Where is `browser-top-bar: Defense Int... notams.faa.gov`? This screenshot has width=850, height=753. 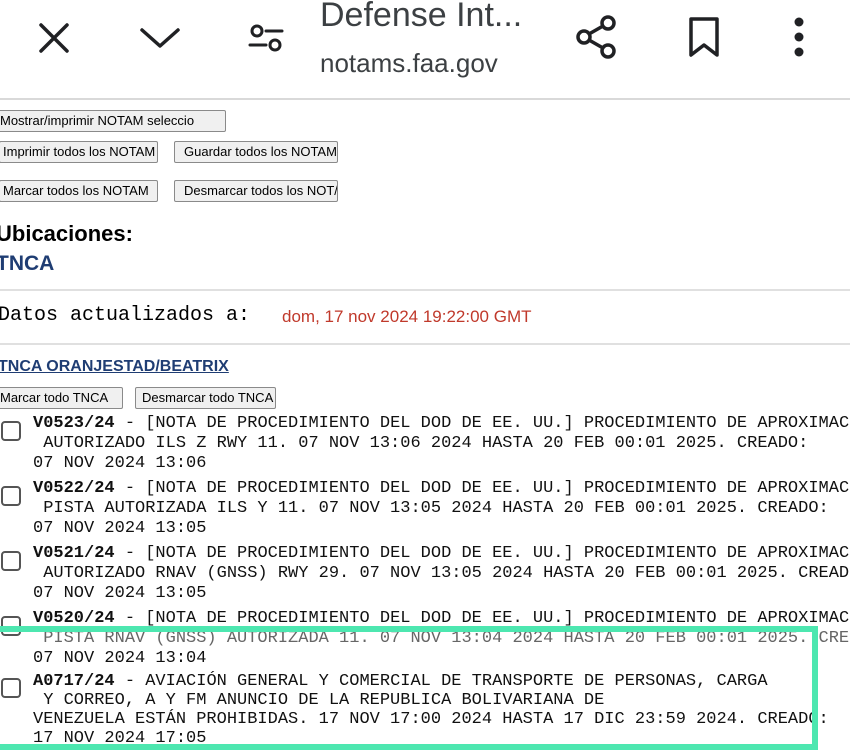
browser-top-bar: Defense Int... notams.faa.gov is located at coordinates (425, 49).